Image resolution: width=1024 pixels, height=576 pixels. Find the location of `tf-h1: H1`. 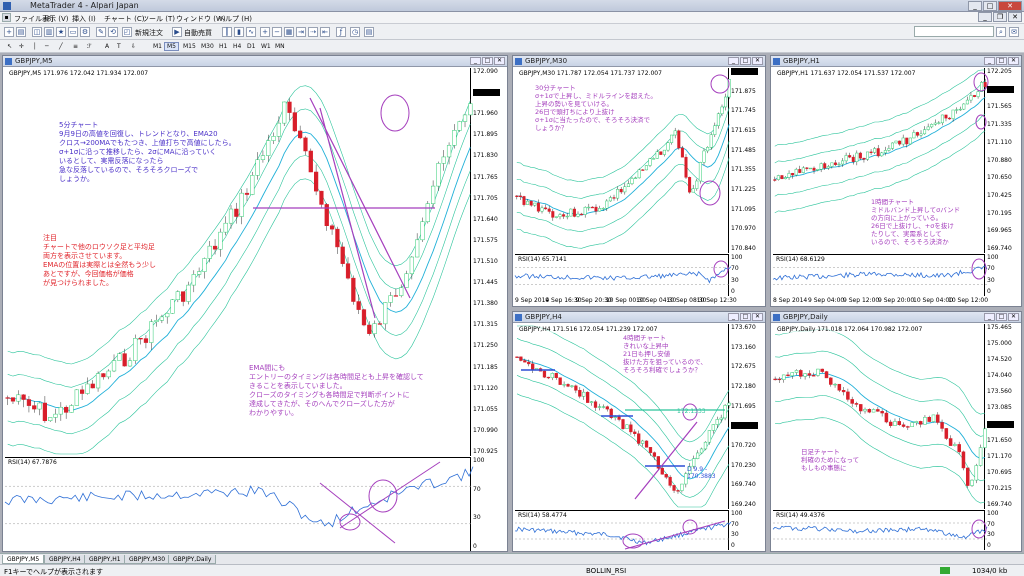

tf-h1: H1 is located at coordinates (223, 46).